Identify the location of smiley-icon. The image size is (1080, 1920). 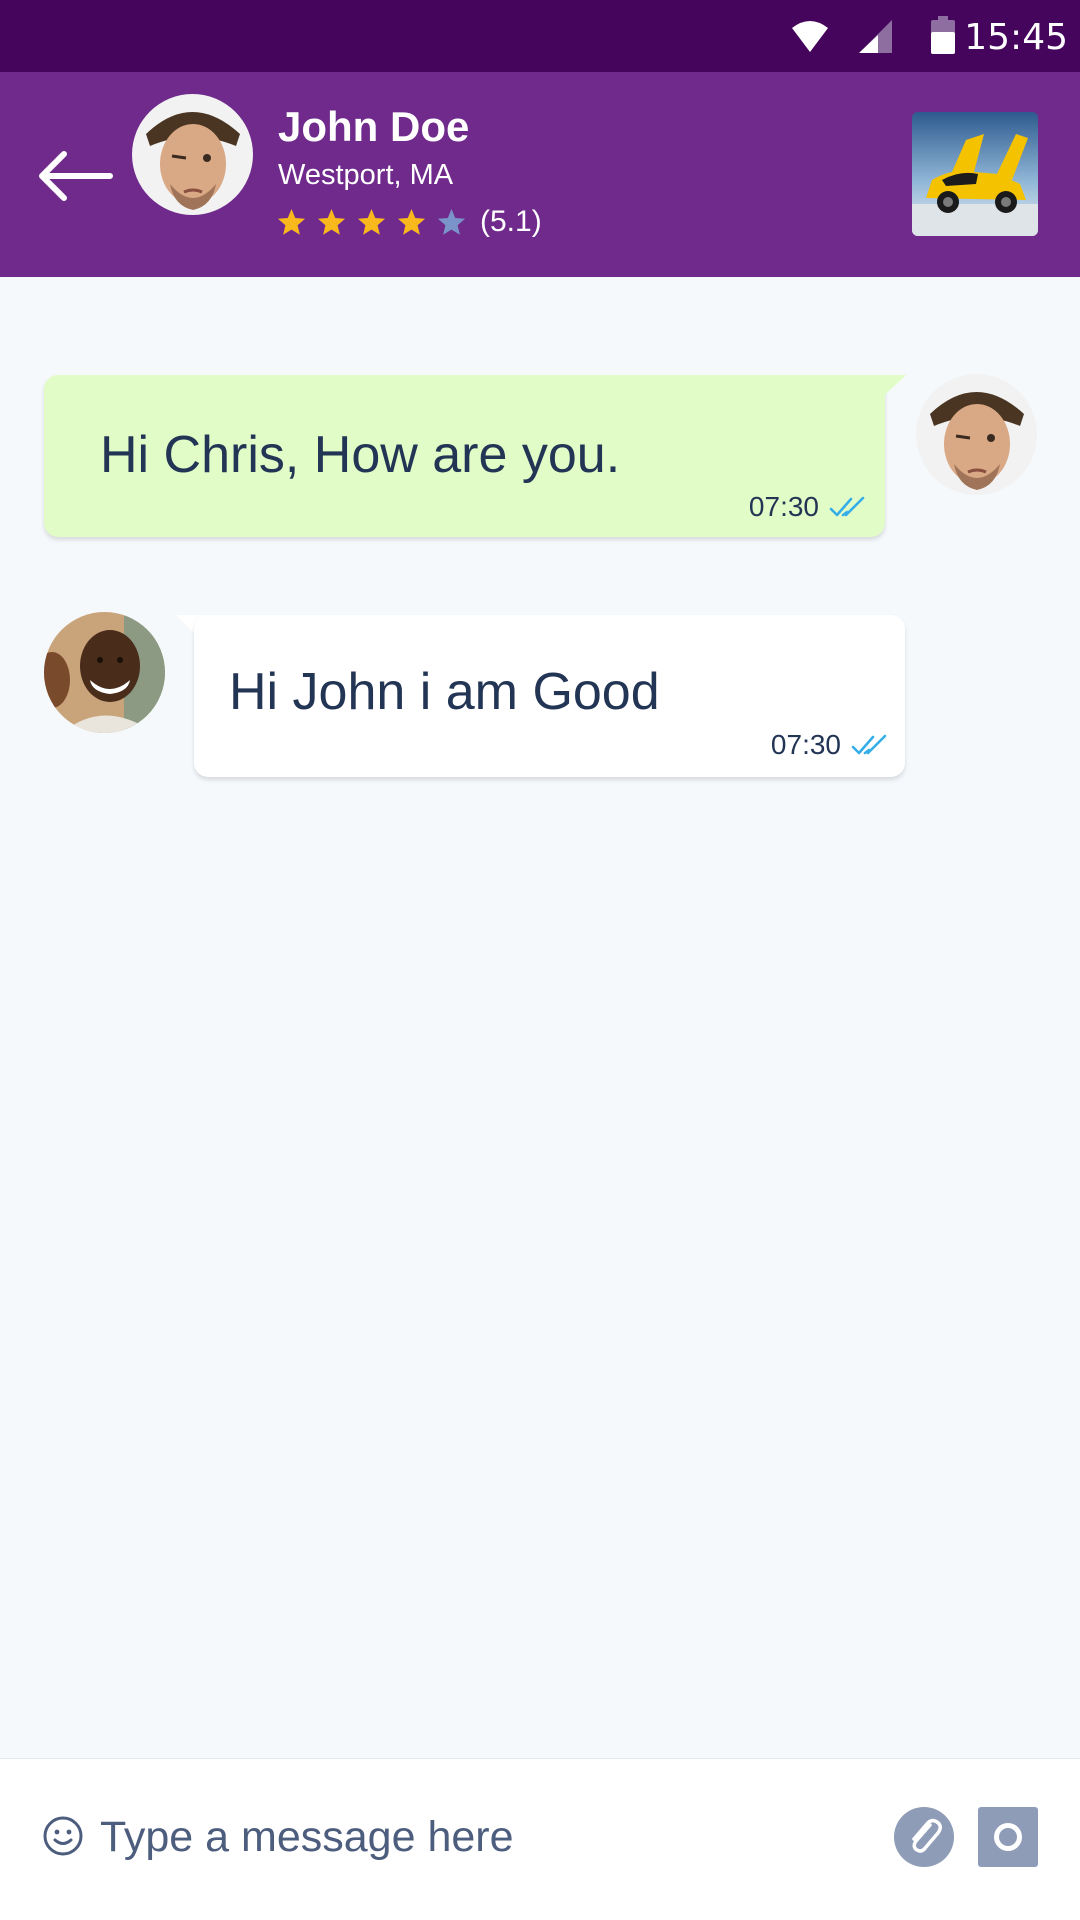
(63, 1836).